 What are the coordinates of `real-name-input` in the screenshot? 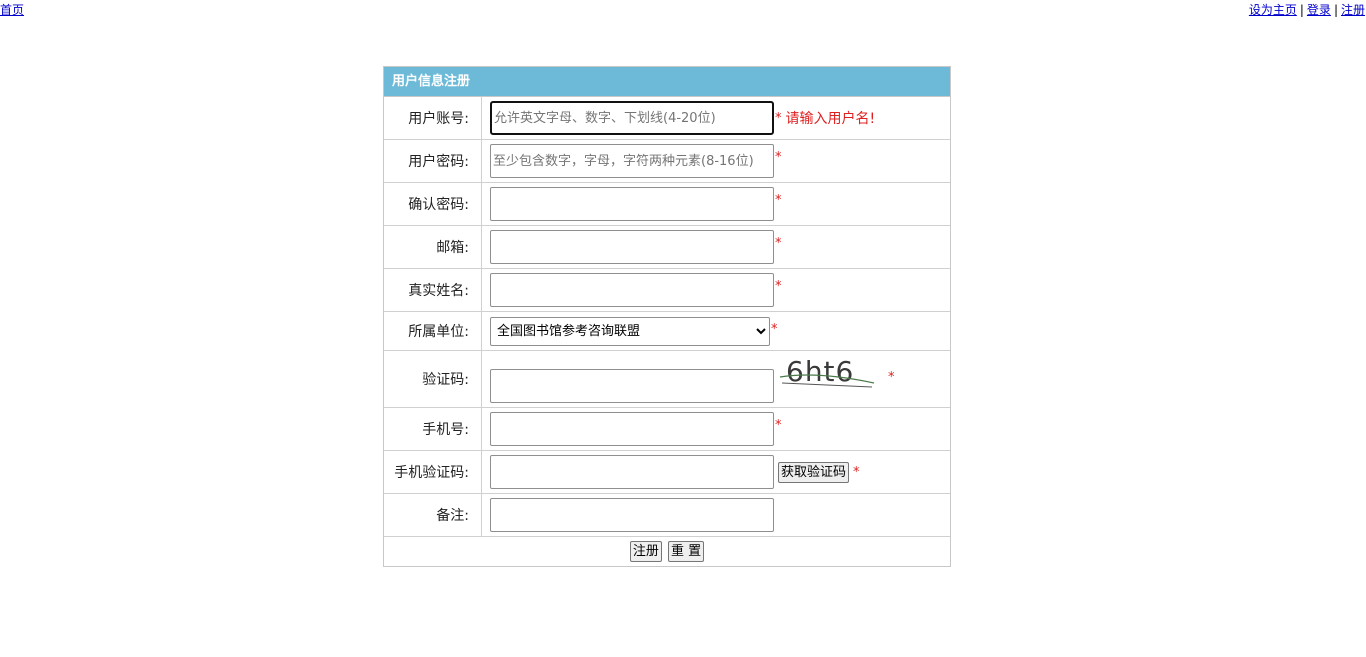 It's located at (632, 290).